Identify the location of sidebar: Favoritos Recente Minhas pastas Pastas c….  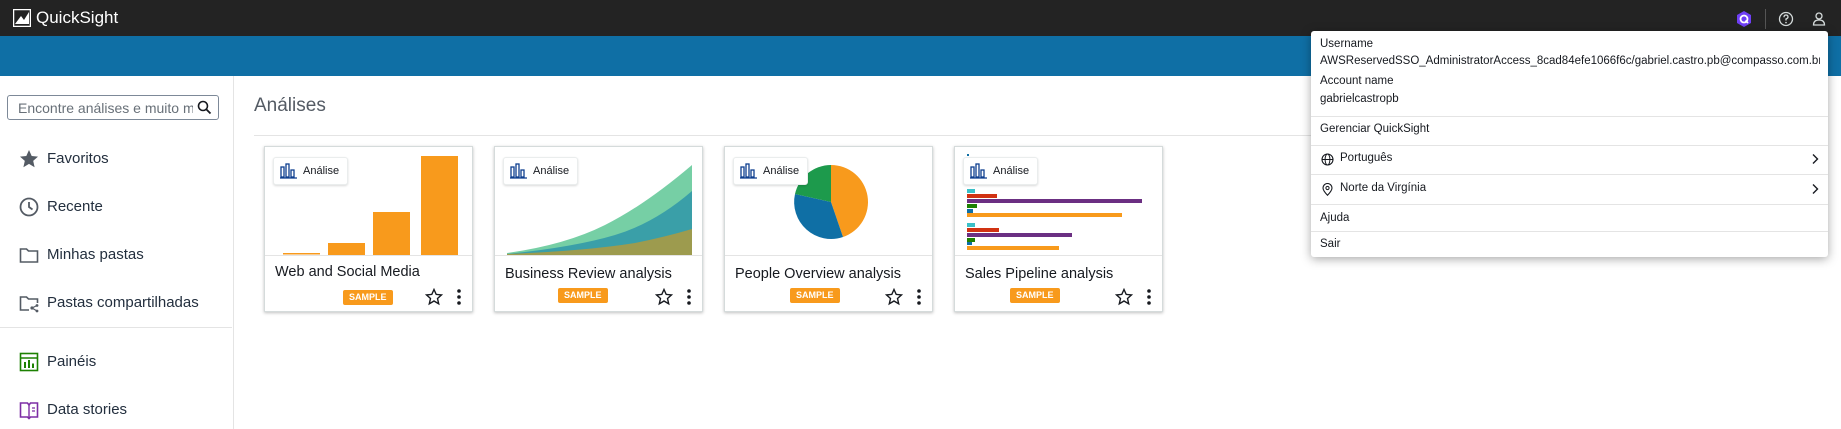
(117, 252).